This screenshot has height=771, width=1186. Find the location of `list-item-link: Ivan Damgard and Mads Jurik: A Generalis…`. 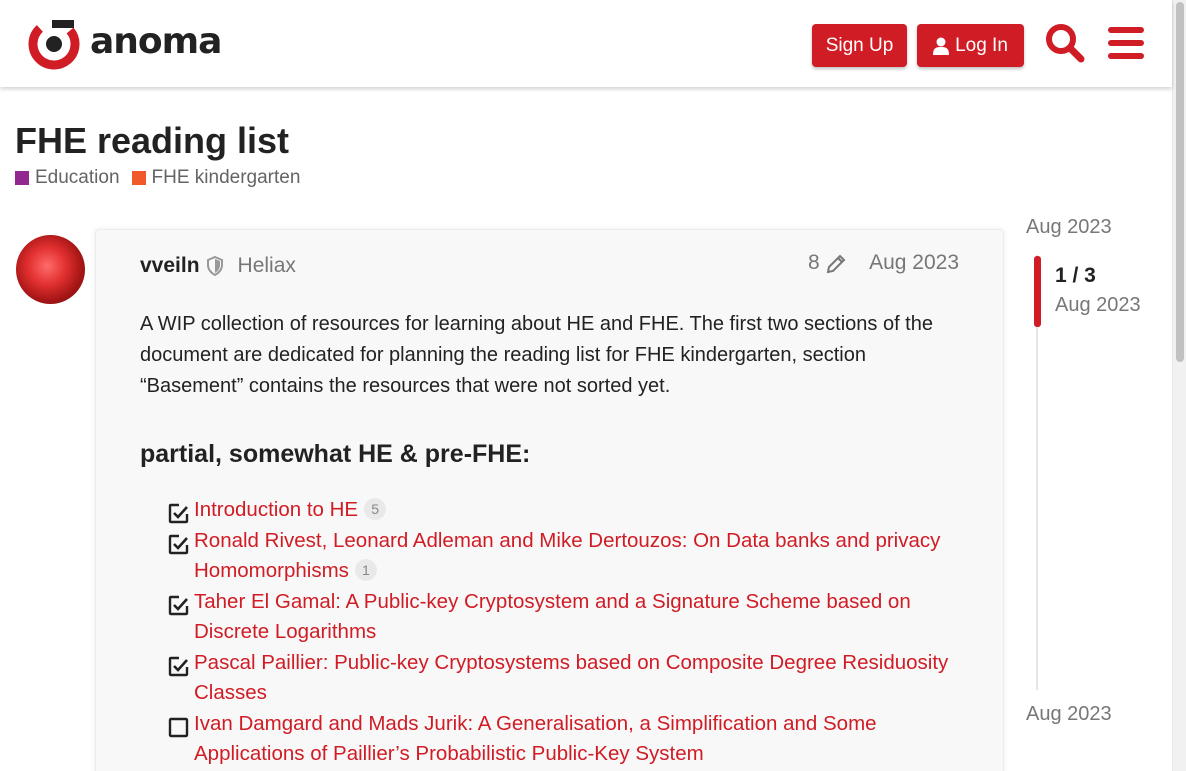

list-item-link: Ivan Damgard and Mads Jurik: A Generalis… is located at coordinates (535, 739).